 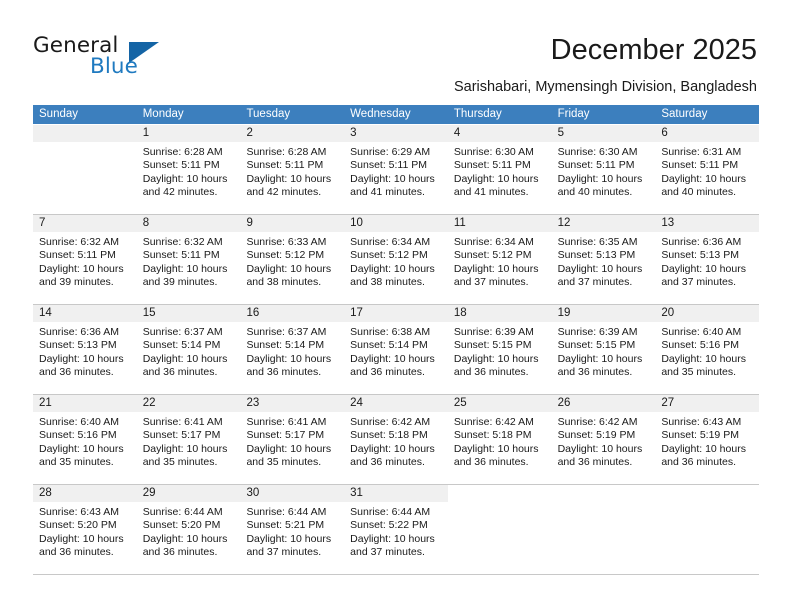 What do you see at coordinates (701, 242) in the screenshot?
I see `sunrise-text: Sunrise: 6:36 AM` at bounding box center [701, 242].